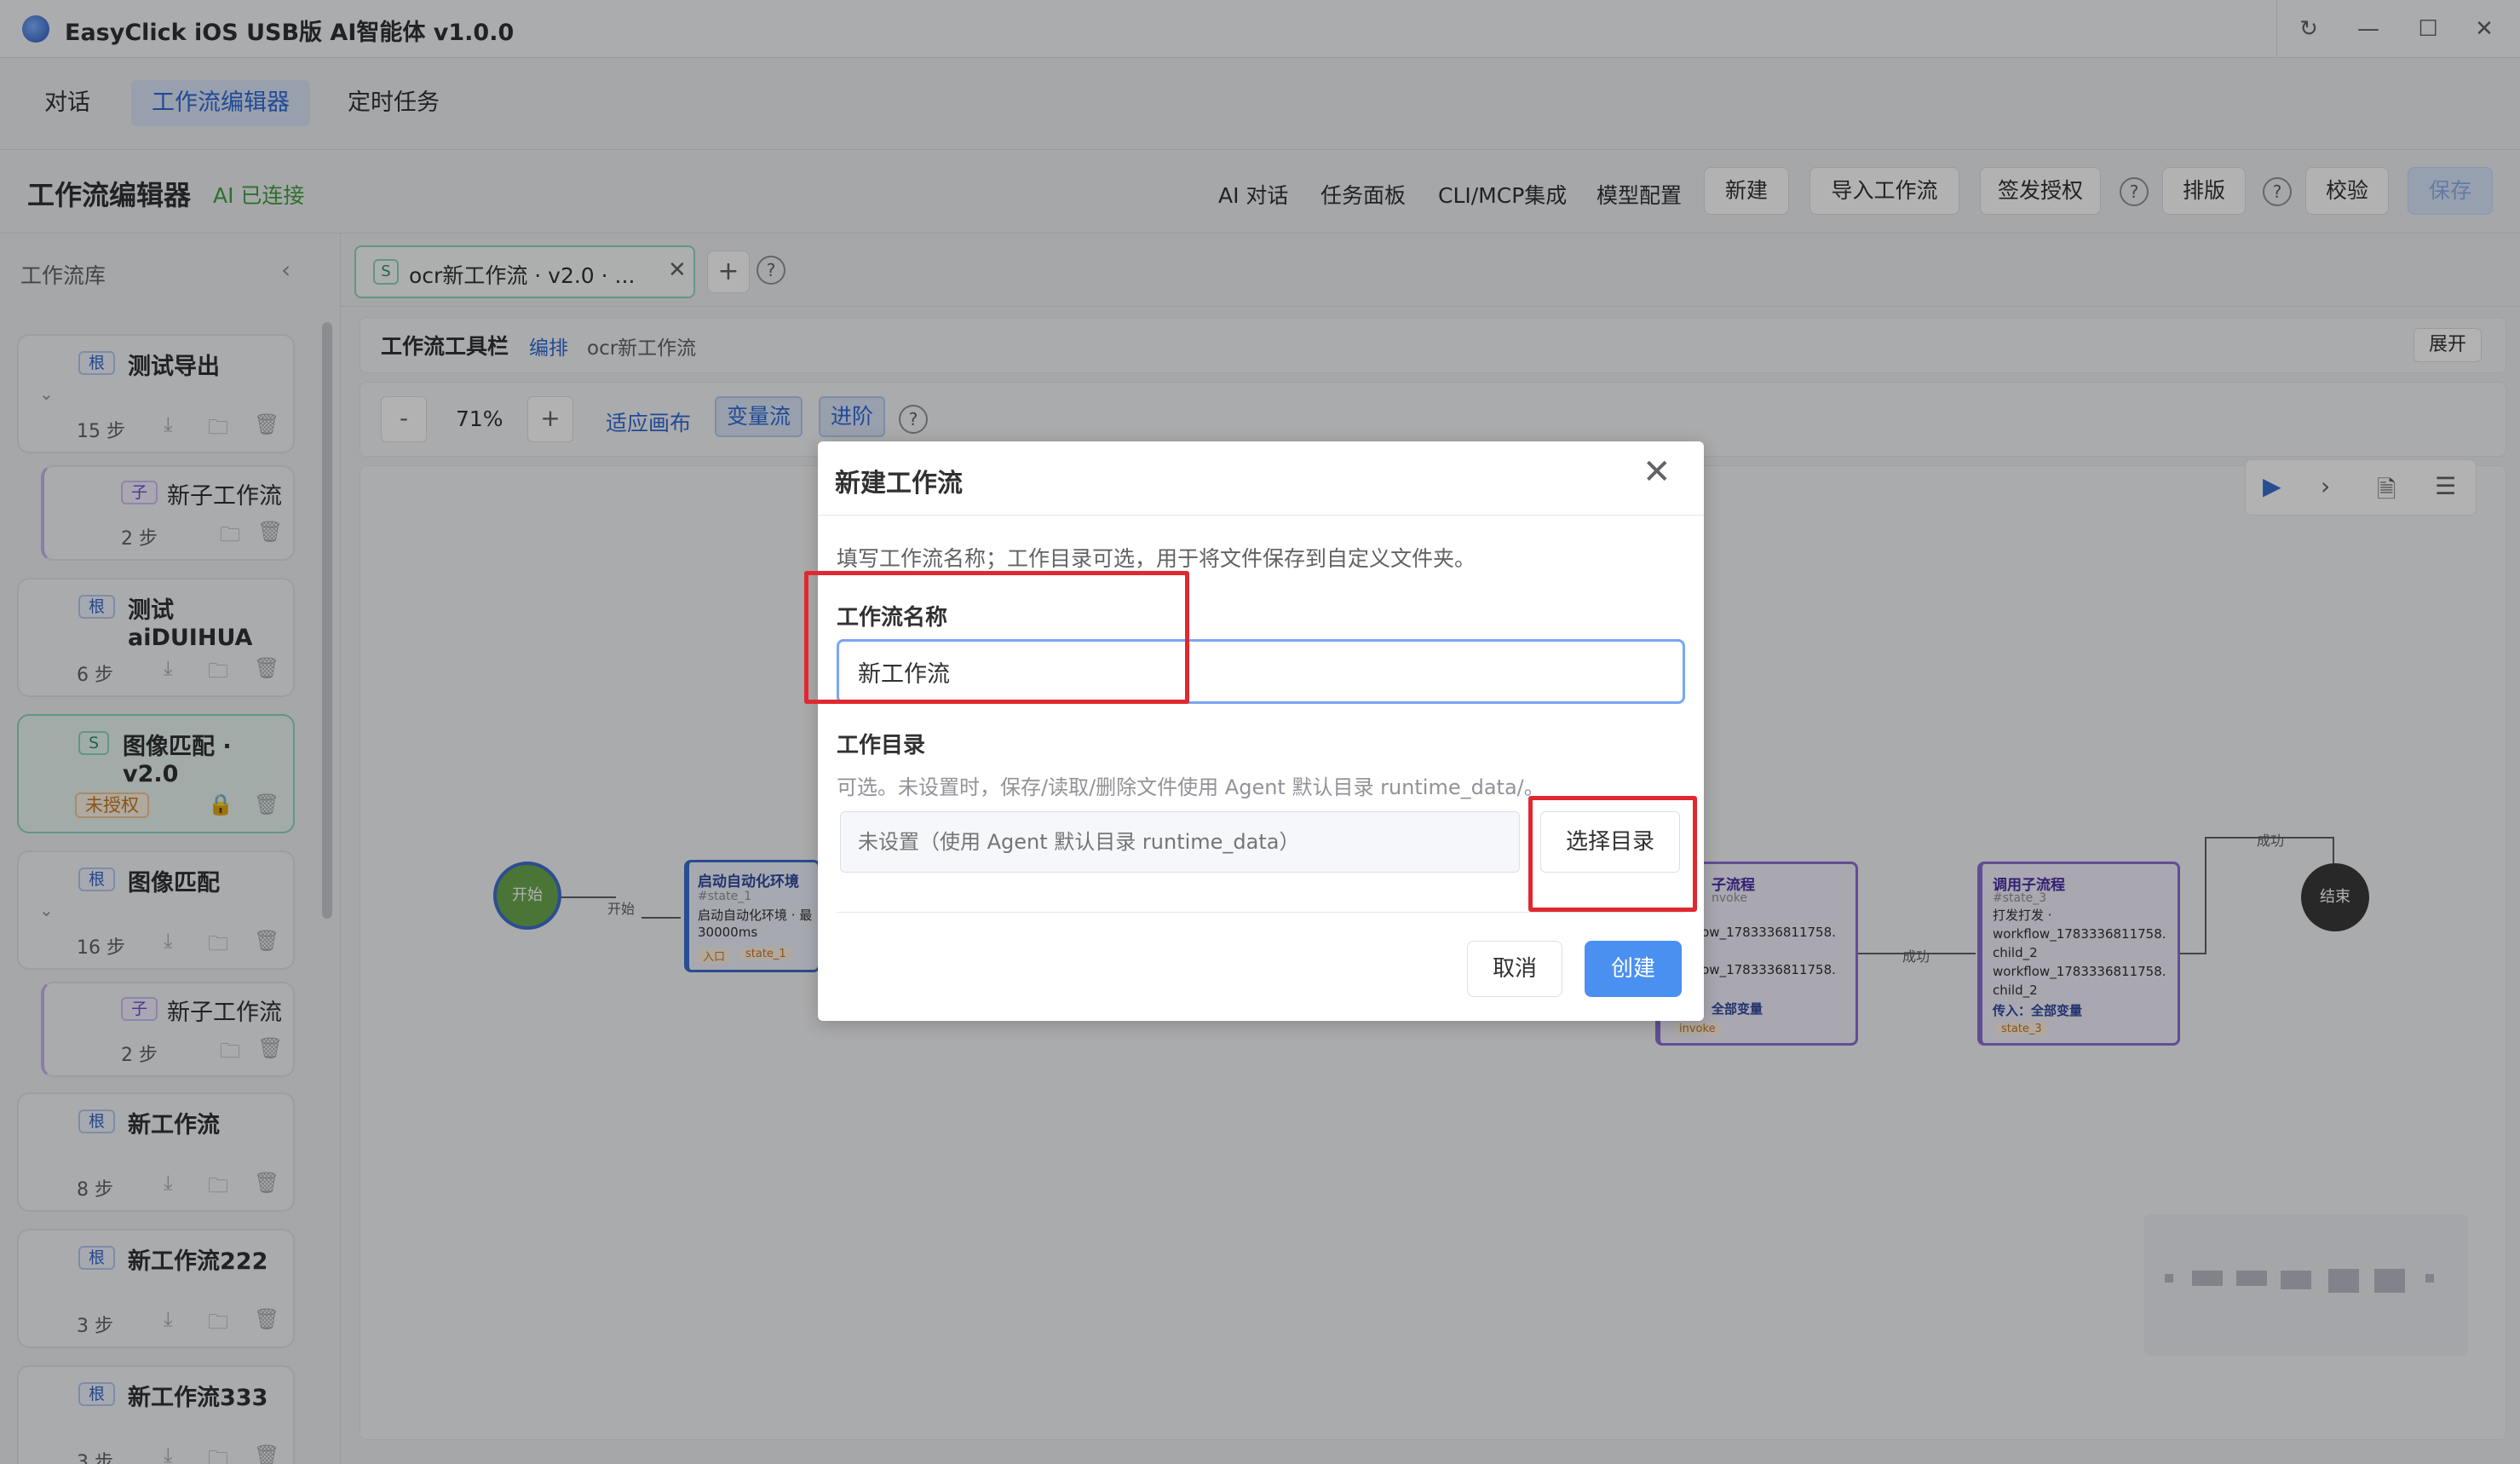 This screenshot has width=2520, height=1464. I want to click on highlight-name-field, so click(997, 637).